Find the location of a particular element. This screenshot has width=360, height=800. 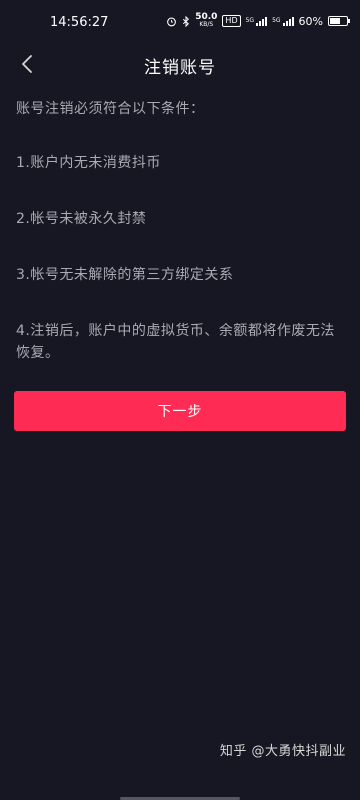

nav-bar: 注销账号 is located at coordinates (180, 64).